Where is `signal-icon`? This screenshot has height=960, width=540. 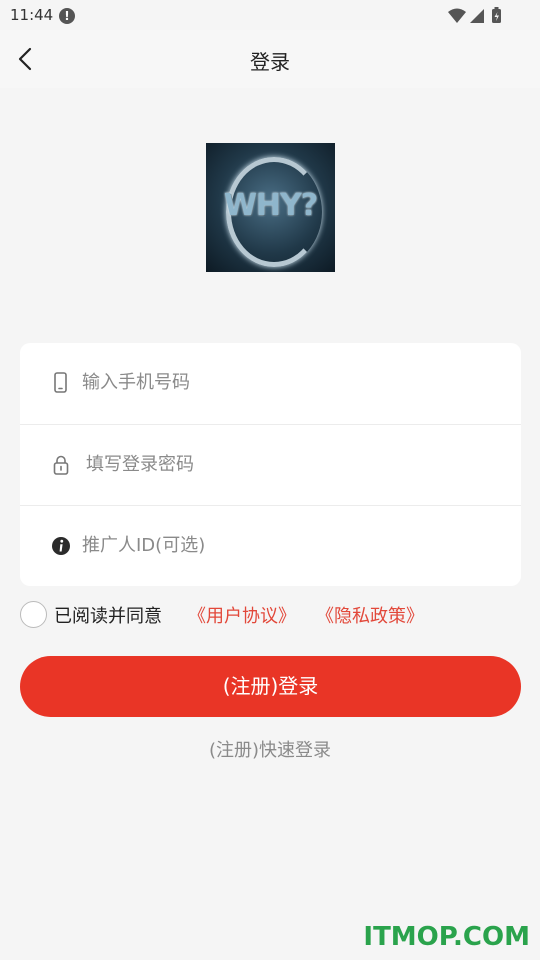
signal-icon is located at coordinates (477, 16).